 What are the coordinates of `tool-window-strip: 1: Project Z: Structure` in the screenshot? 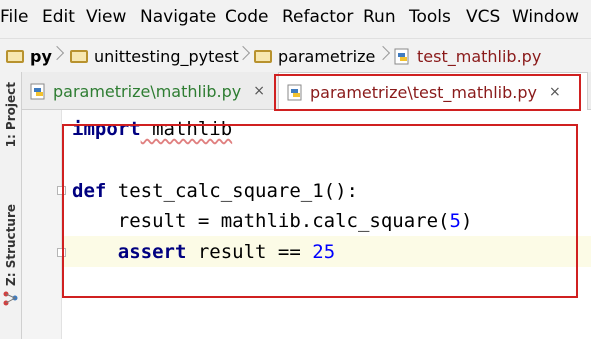 It's located at (11, 205).